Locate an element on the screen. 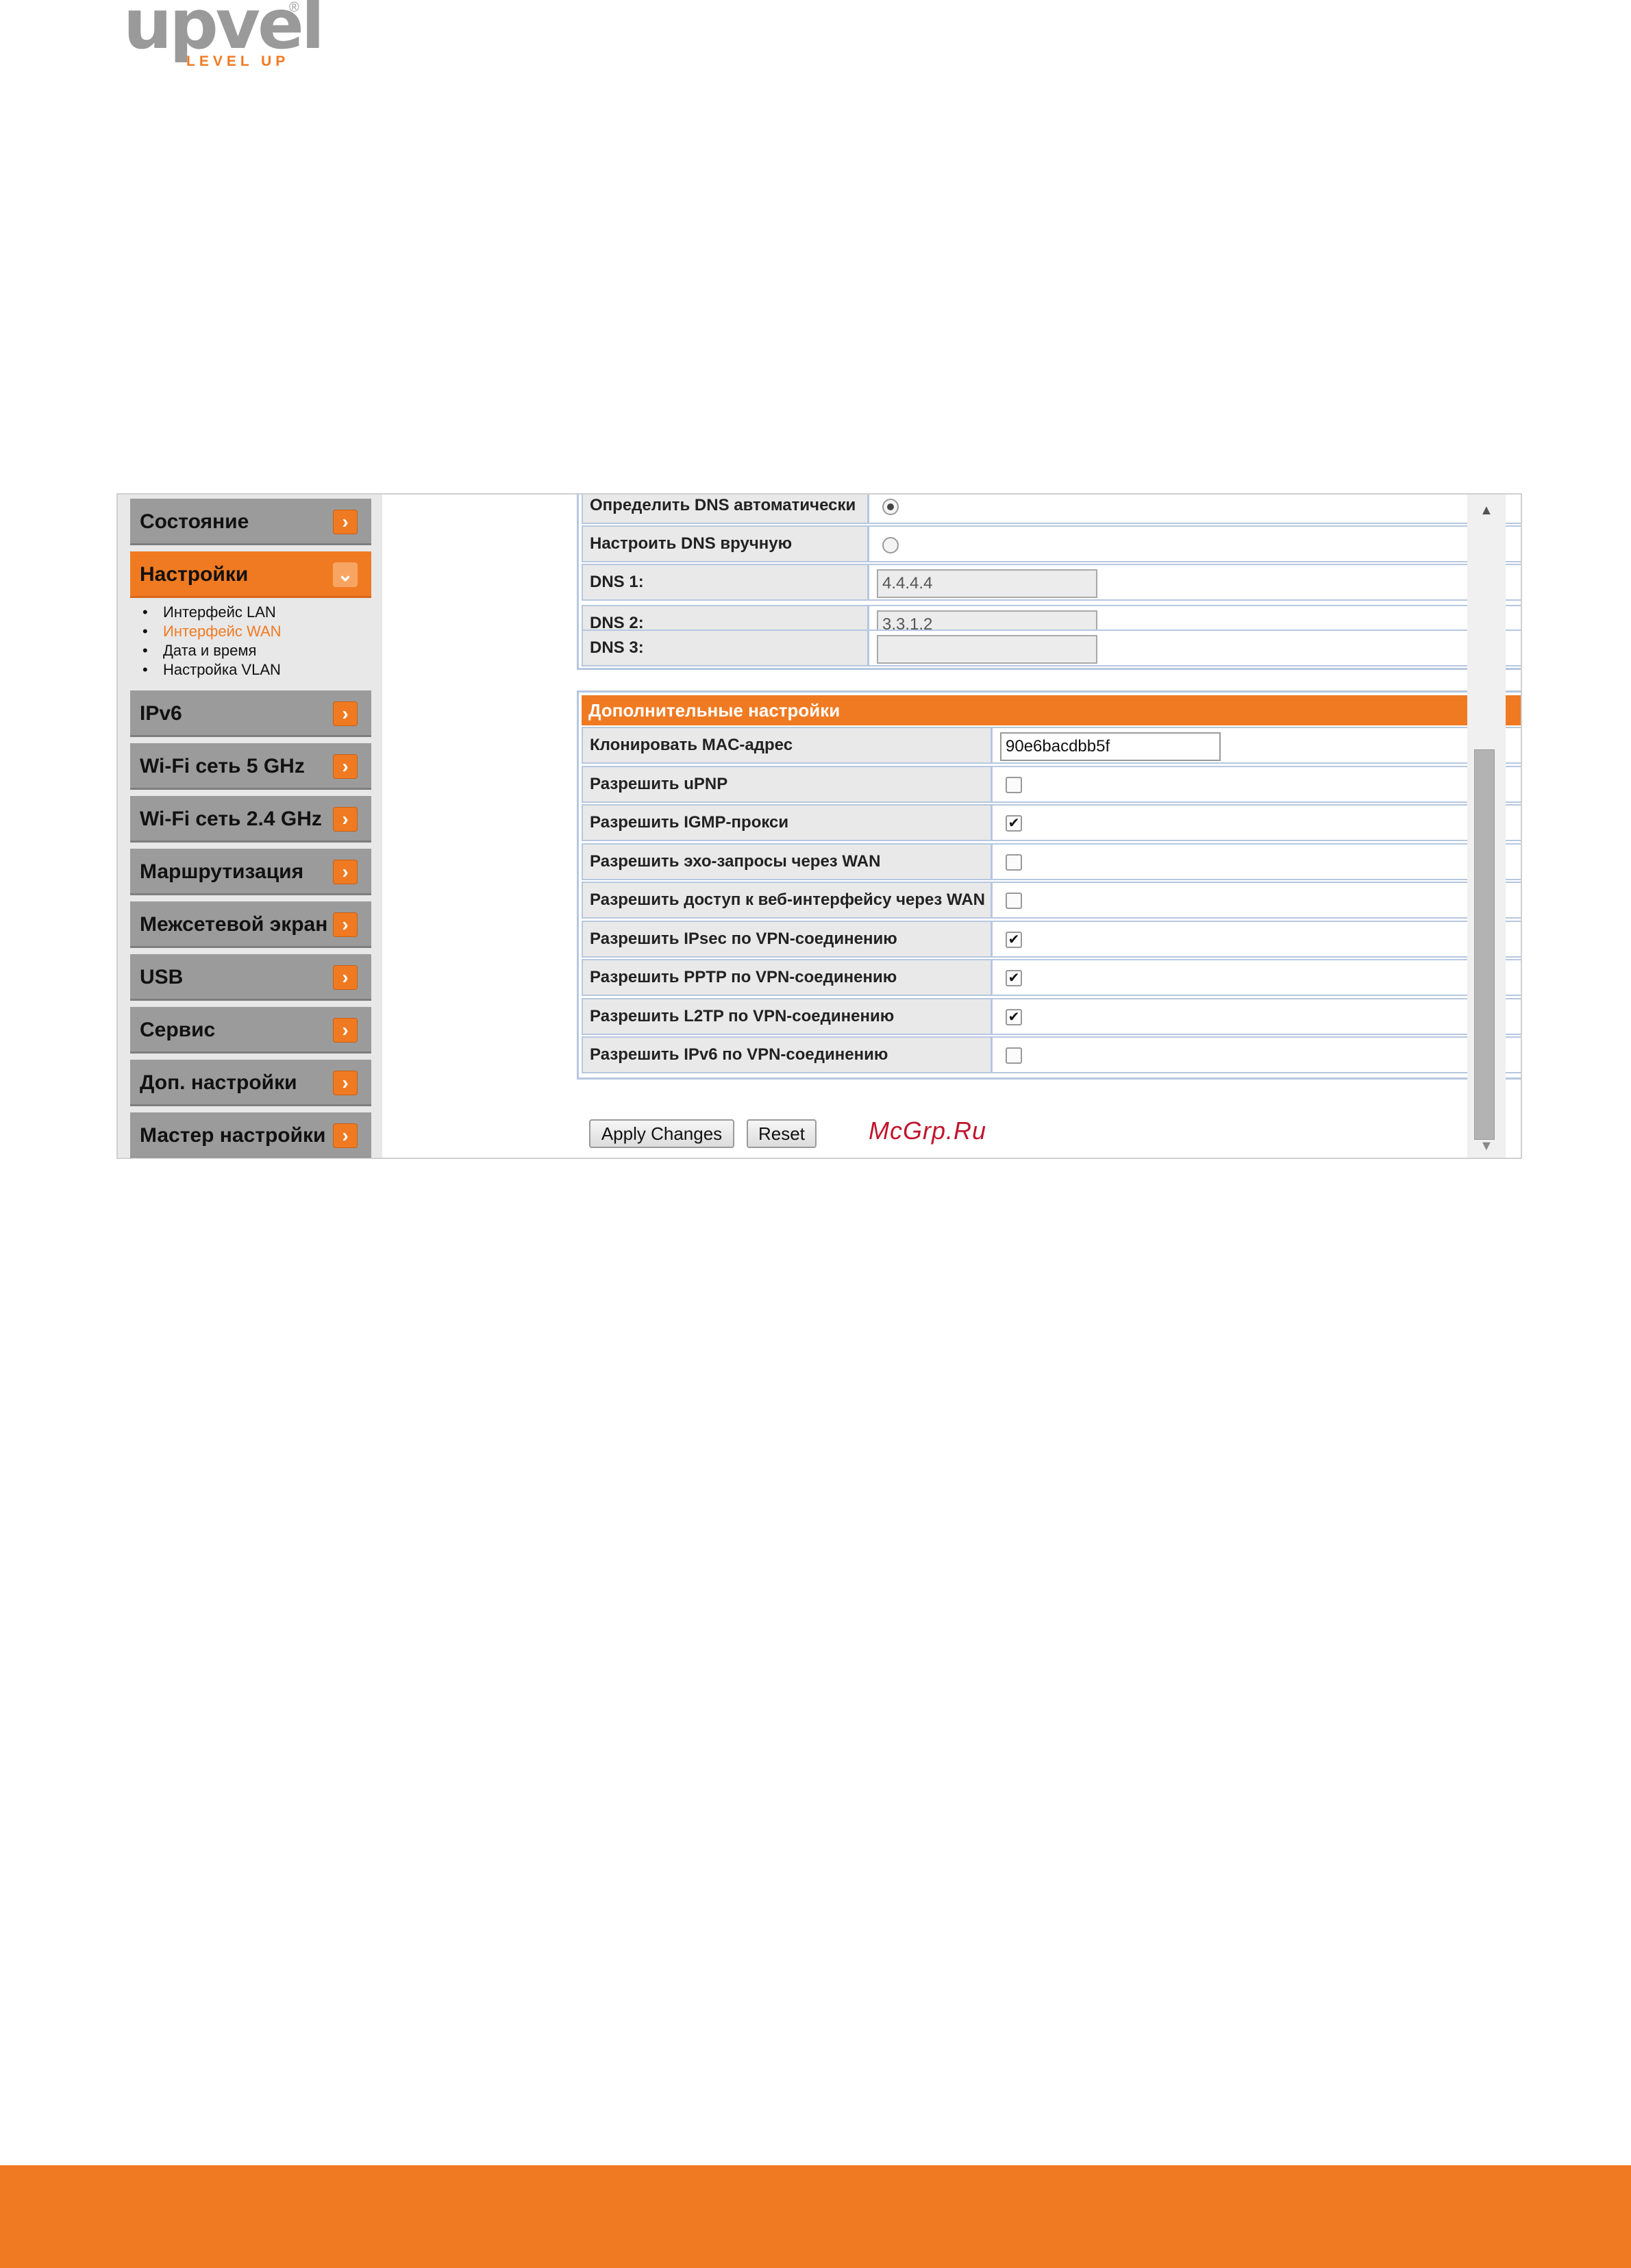  upnp-checkbox is located at coordinates (1014, 785).